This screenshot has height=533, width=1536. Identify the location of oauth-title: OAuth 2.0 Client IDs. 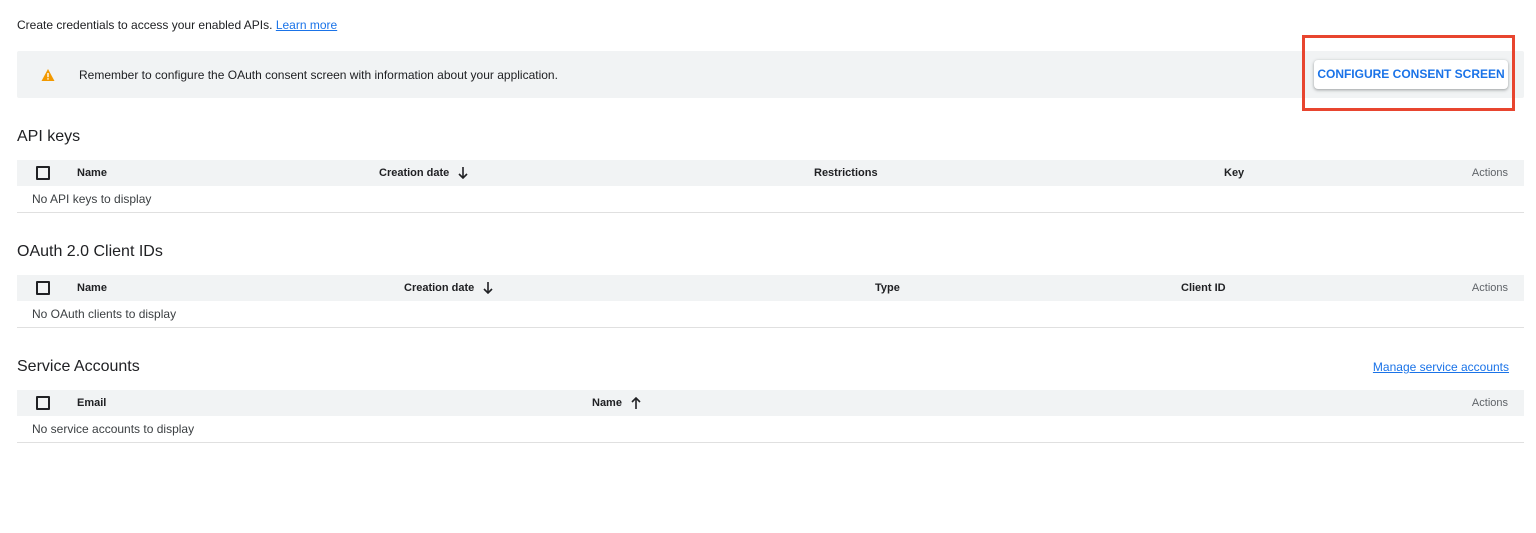
(90, 251).